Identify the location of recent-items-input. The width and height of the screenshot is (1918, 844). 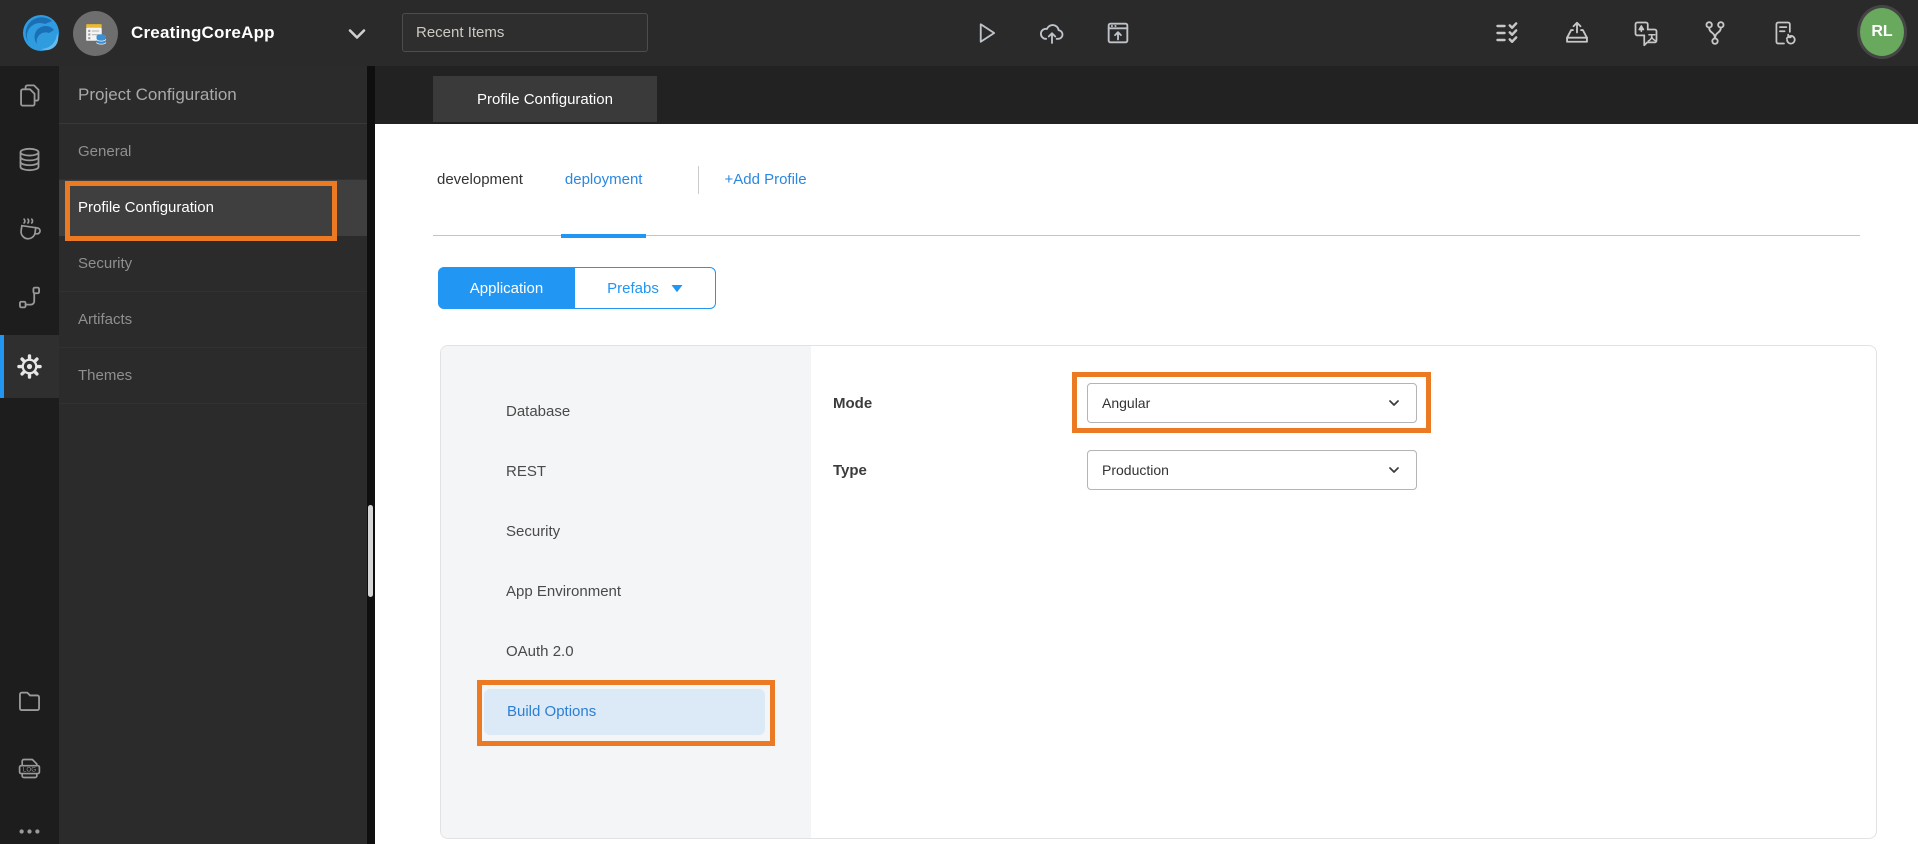
(525, 32).